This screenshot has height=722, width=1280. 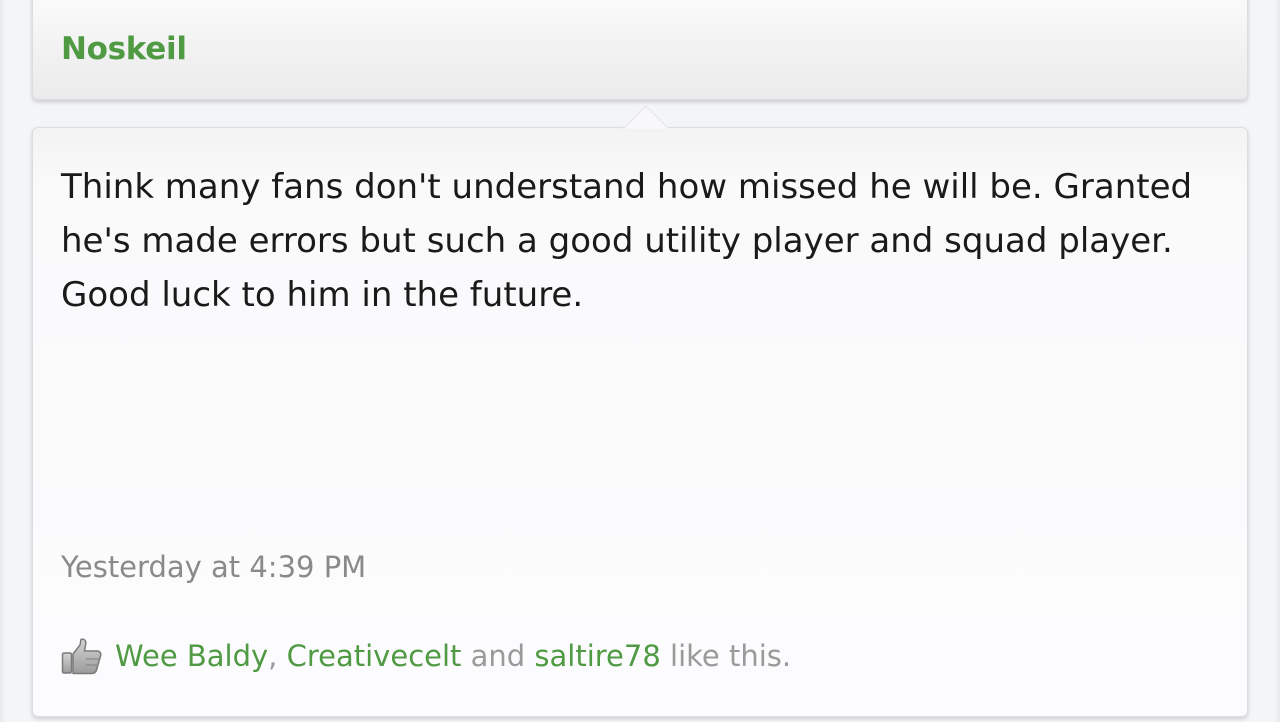 What do you see at coordinates (213, 567) in the screenshot?
I see `post-timestamp-link: Yesterday at 4:39 PM` at bounding box center [213, 567].